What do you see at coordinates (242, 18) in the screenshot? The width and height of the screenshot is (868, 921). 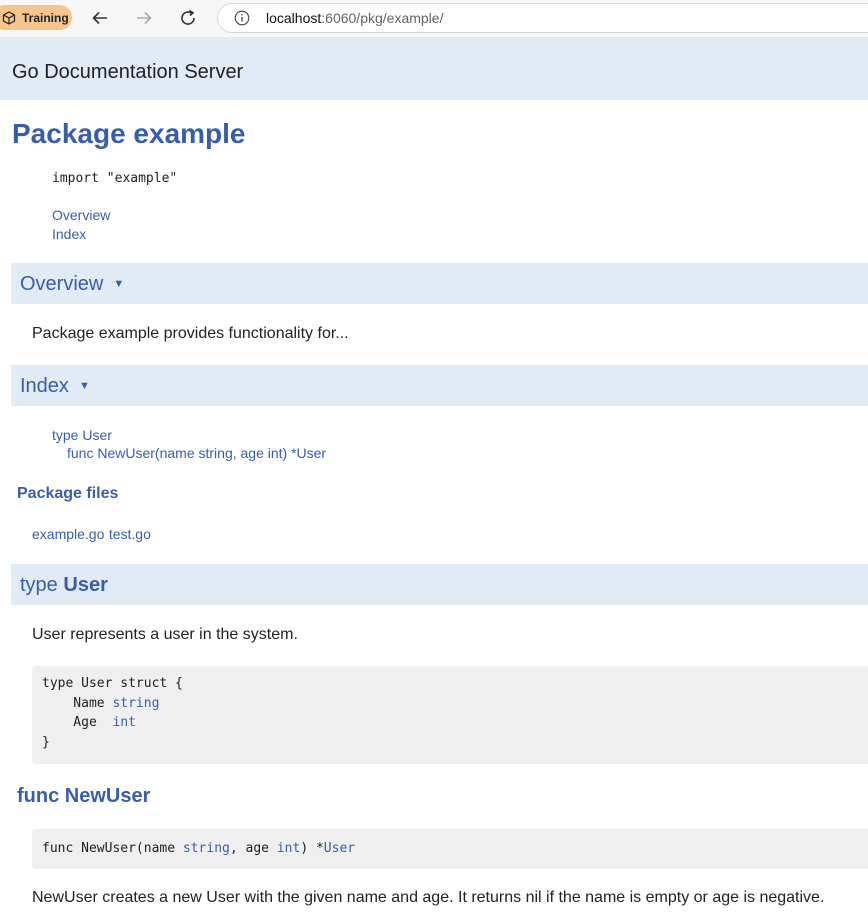 I see `info-icon` at bounding box center [242, 18].